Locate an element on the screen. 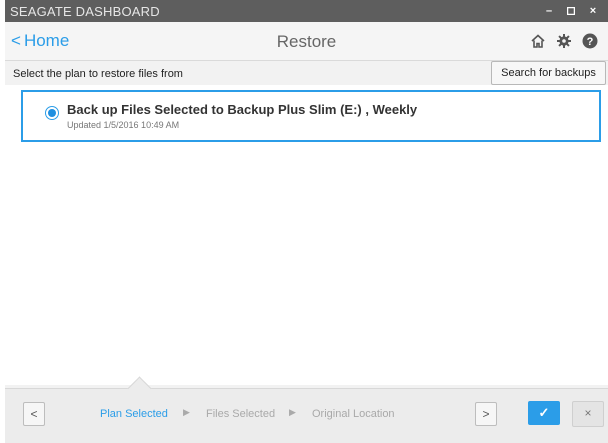 This screenshot has height=443, width=608. step-plan-selected: Plan Selected is located at coordinates (134, 414).